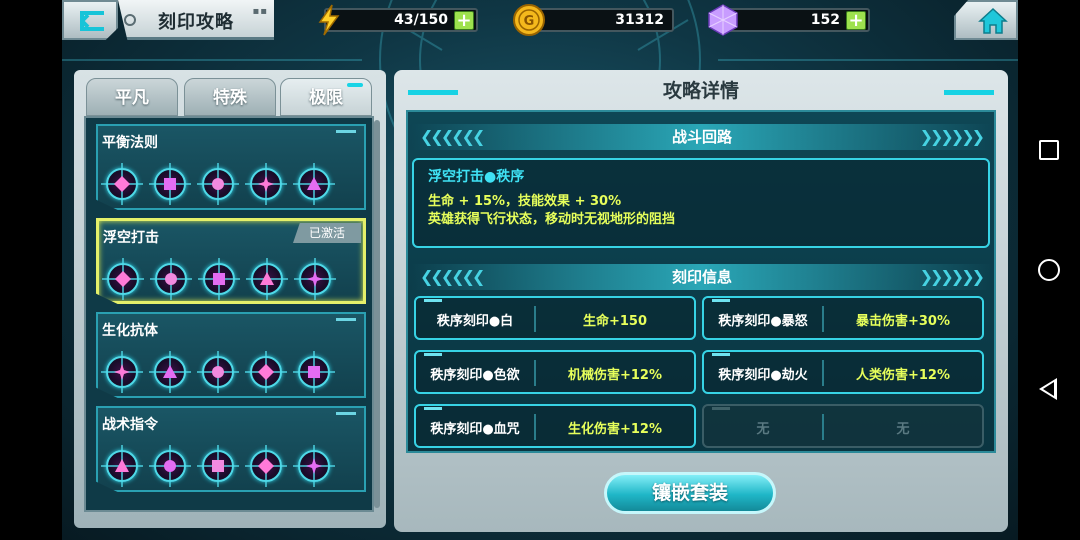 This screenshot has height=540, width=1080. I want to click on seal-slot: 秩序刻印●血咒 生化伤害+12%, so click(555, 426).